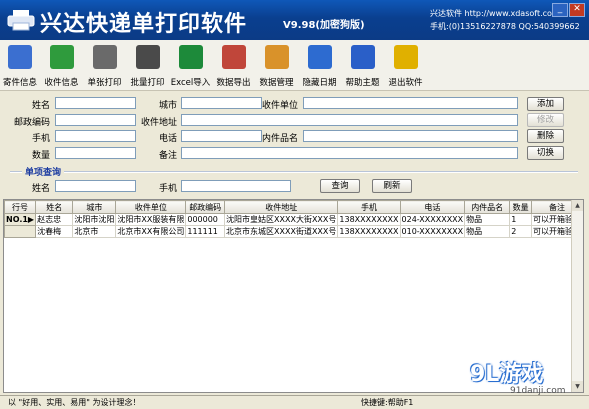 This screenshot has width=589, height=409. Describe the element at coordinates (20, 219) in the screenshot. I see `row-number-cell: NO.1▶` at that location.